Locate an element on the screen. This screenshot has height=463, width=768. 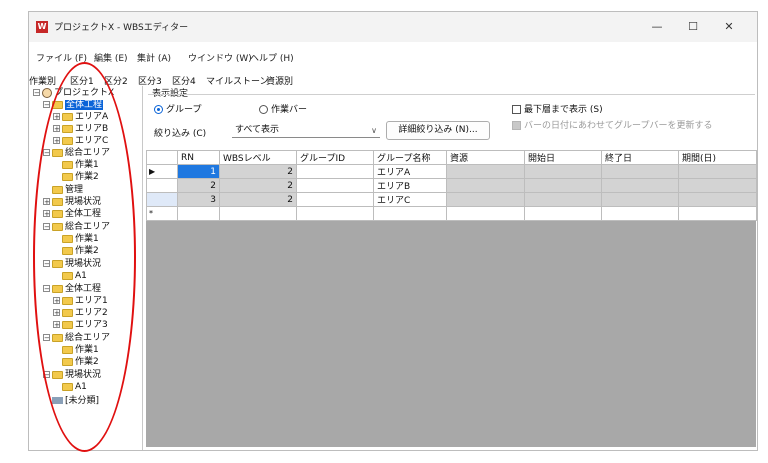
cell-group-name is located at coordinates (410, 213).